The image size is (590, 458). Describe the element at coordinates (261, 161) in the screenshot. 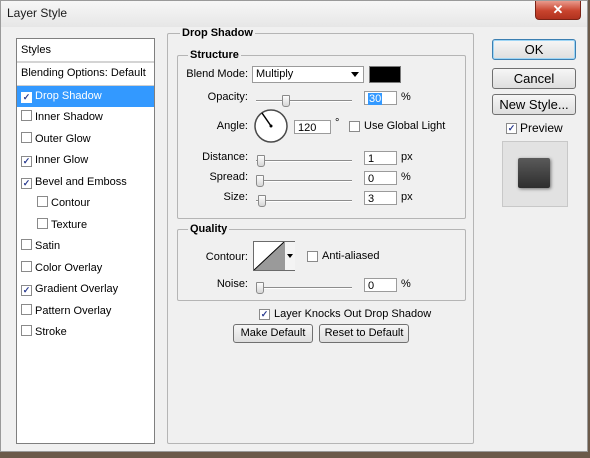

I see `distance-slider-thumb` at that location.